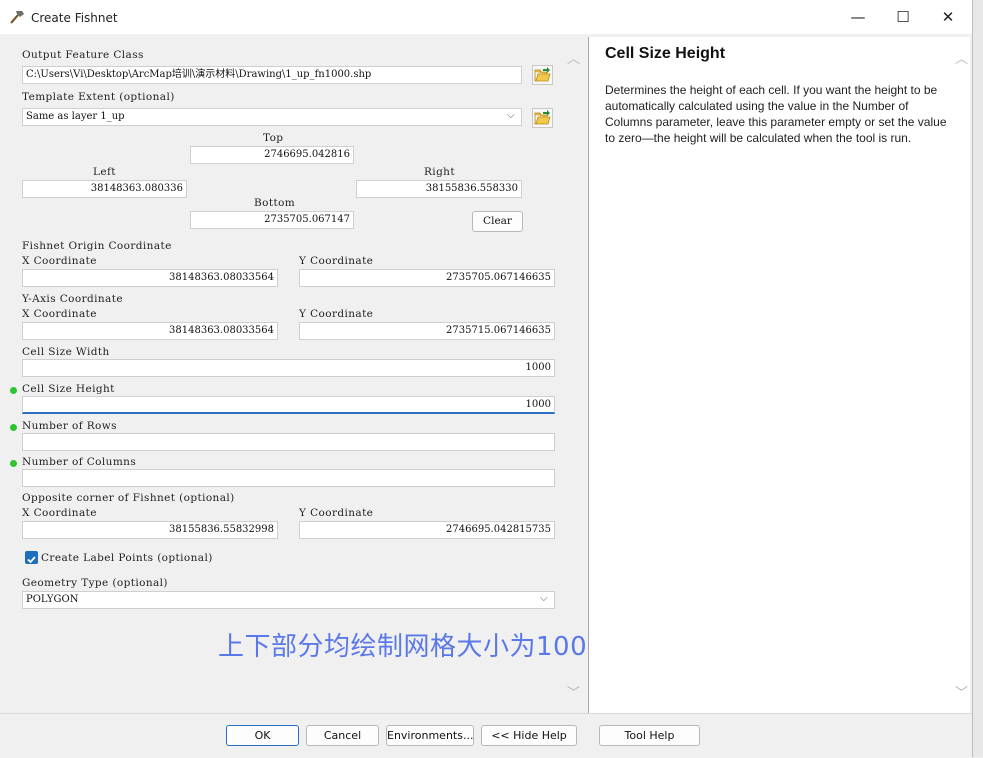 The height and width of the screenshot is (758, 983). I want to click on hide-help-button: << Hide Help, so click(529, 735).